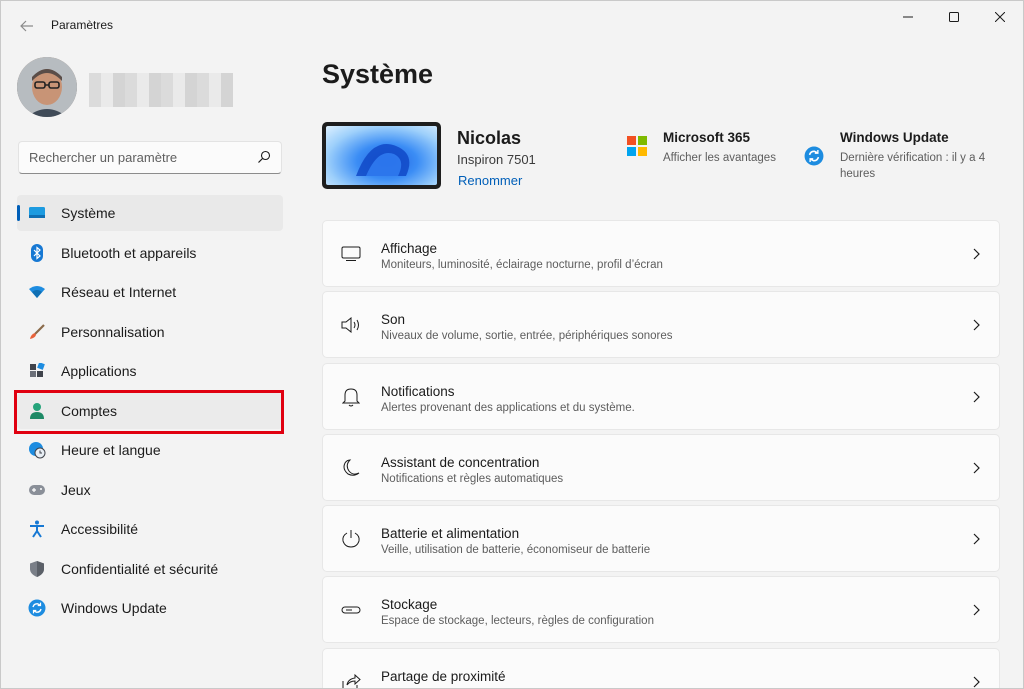 This screenshot has width=1024, height=689. I want to click on microsoft365-subtitle: Afficher les avantages, so click(719, 158).